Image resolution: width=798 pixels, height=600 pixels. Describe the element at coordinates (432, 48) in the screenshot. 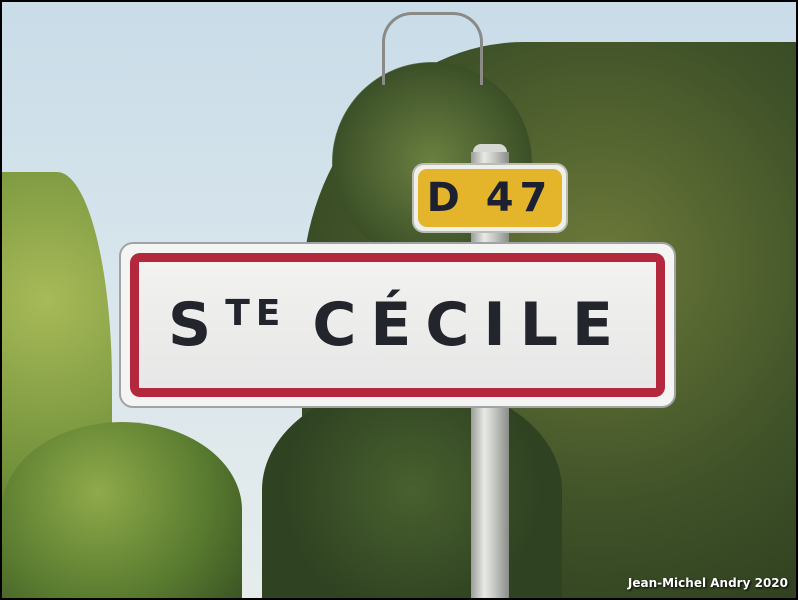

I see `overhead-wire-bracket` at that location.